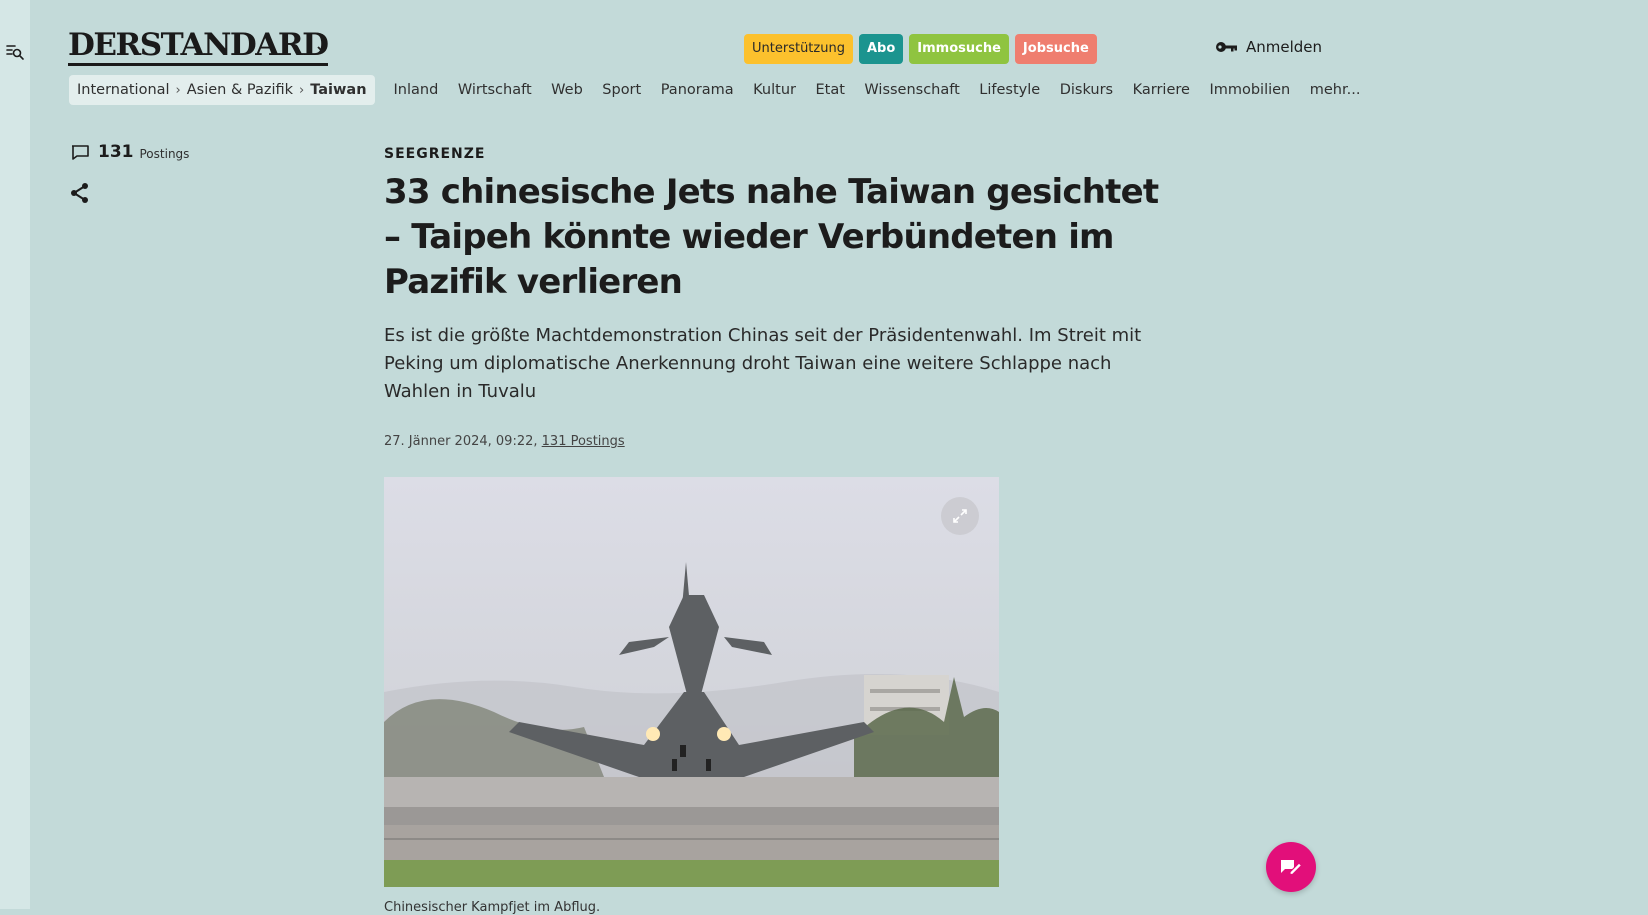 The width and height of the screenshot is (1648, 915). I want to click on left-sidebar, so click(15, 454).